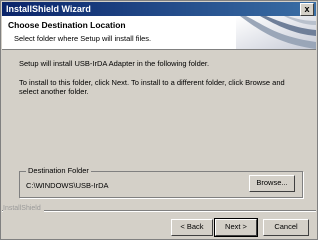 The width and height of the screenshot is (320, 240). I want to click on title-bar: InstallShield Wizard x, so click(159, 9).